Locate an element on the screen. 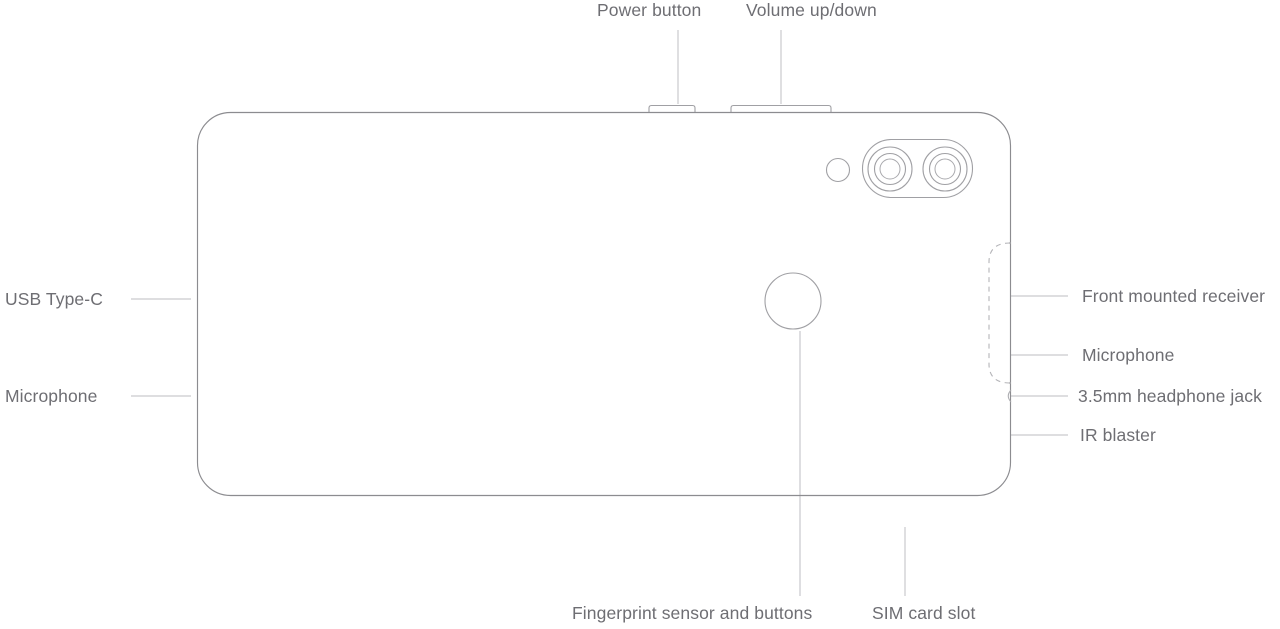 This screenshot has width=1280, height=629. camera-module-housing is located at coordinates (917, 168).